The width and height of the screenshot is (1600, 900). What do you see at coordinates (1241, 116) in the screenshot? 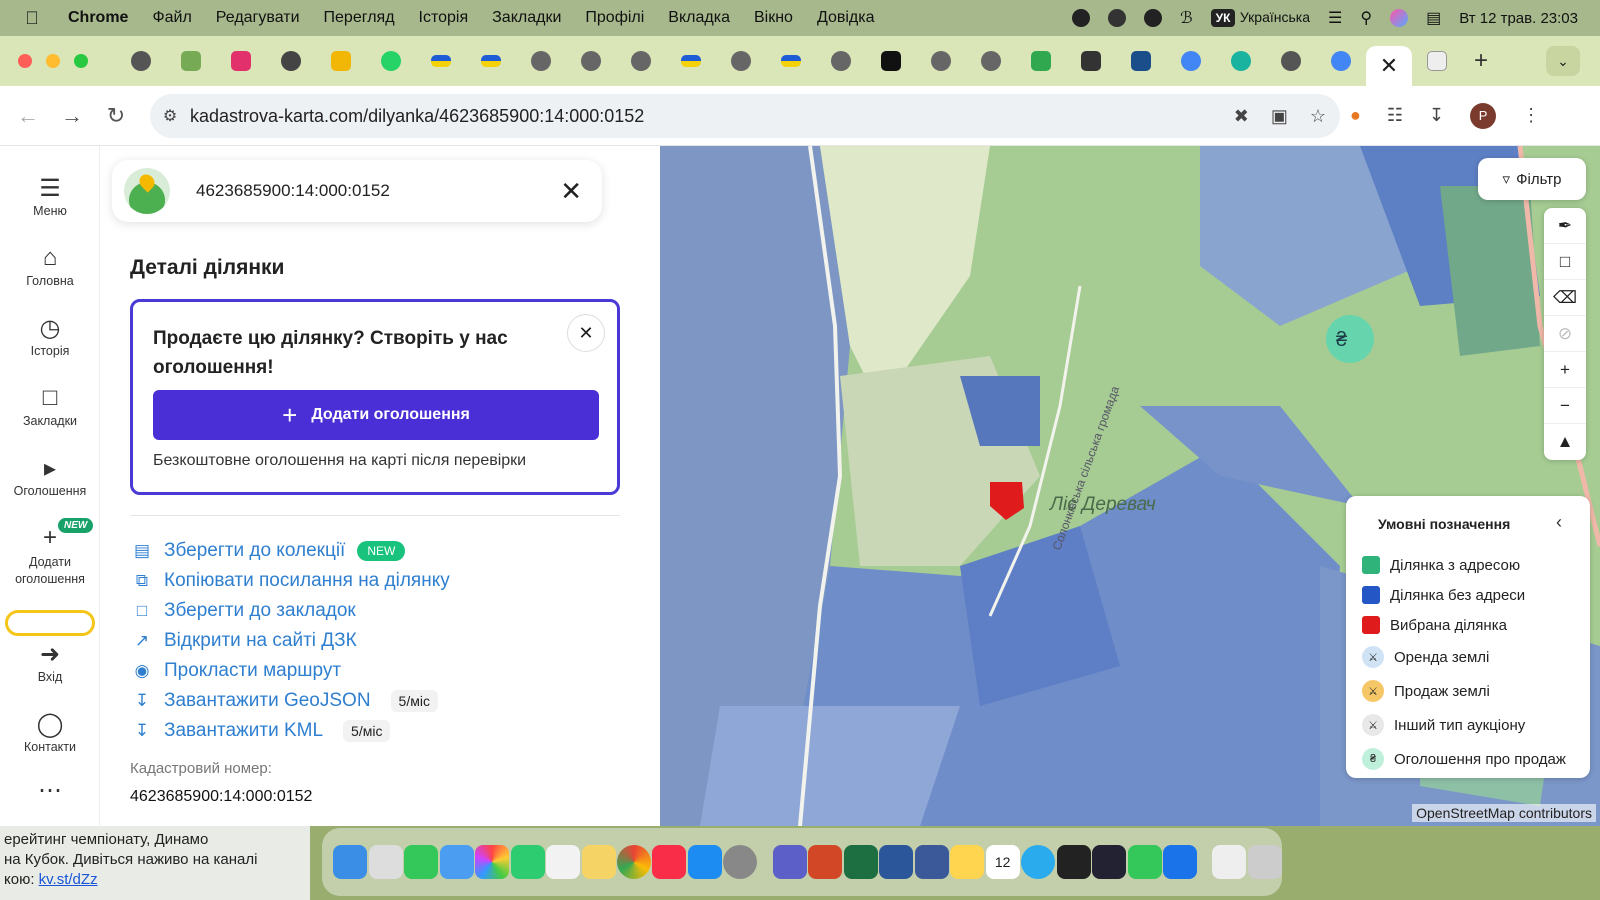
I see `location-blocked-icon: ✖` at bounding box center [1241, 116].